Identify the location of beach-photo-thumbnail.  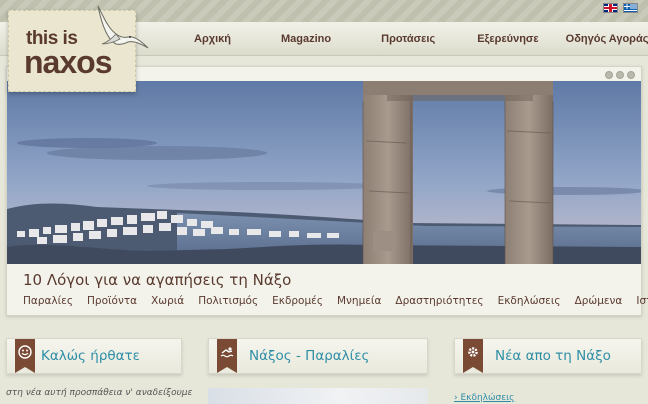
(318, 396).